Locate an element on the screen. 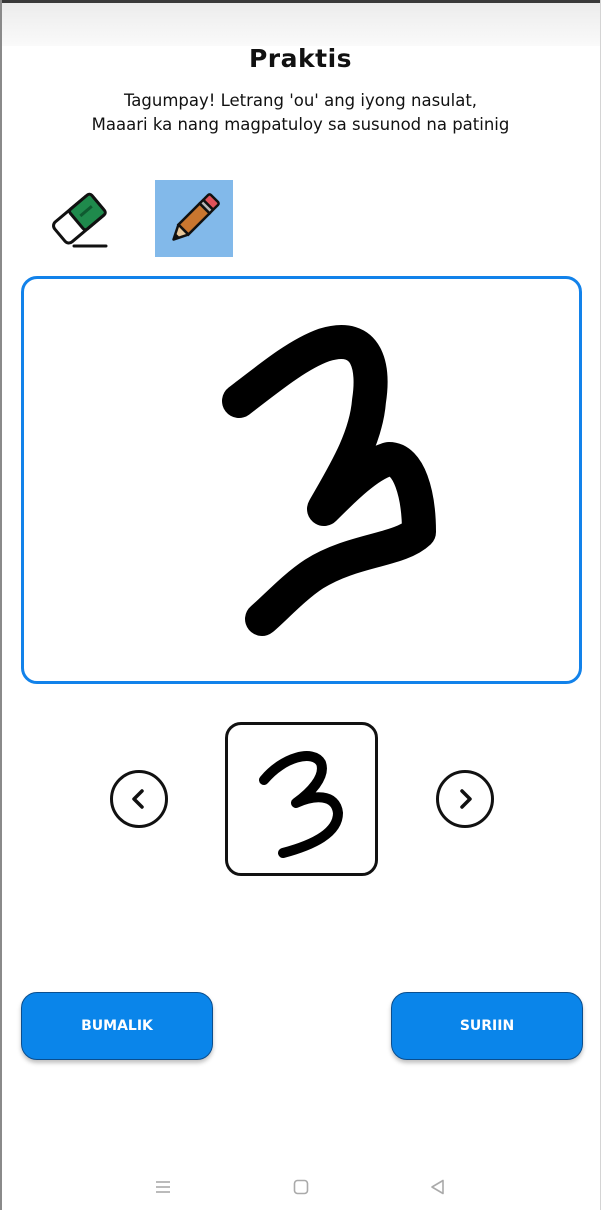  pencil-icon is located at coordinates (196, 216).